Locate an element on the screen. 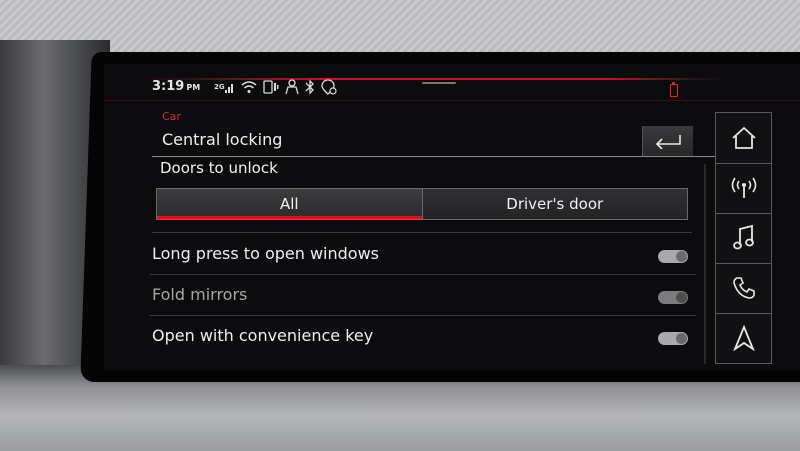 The width and height of the screenshot is (800, 451). navigation-button is located at coordinates (743, 338).